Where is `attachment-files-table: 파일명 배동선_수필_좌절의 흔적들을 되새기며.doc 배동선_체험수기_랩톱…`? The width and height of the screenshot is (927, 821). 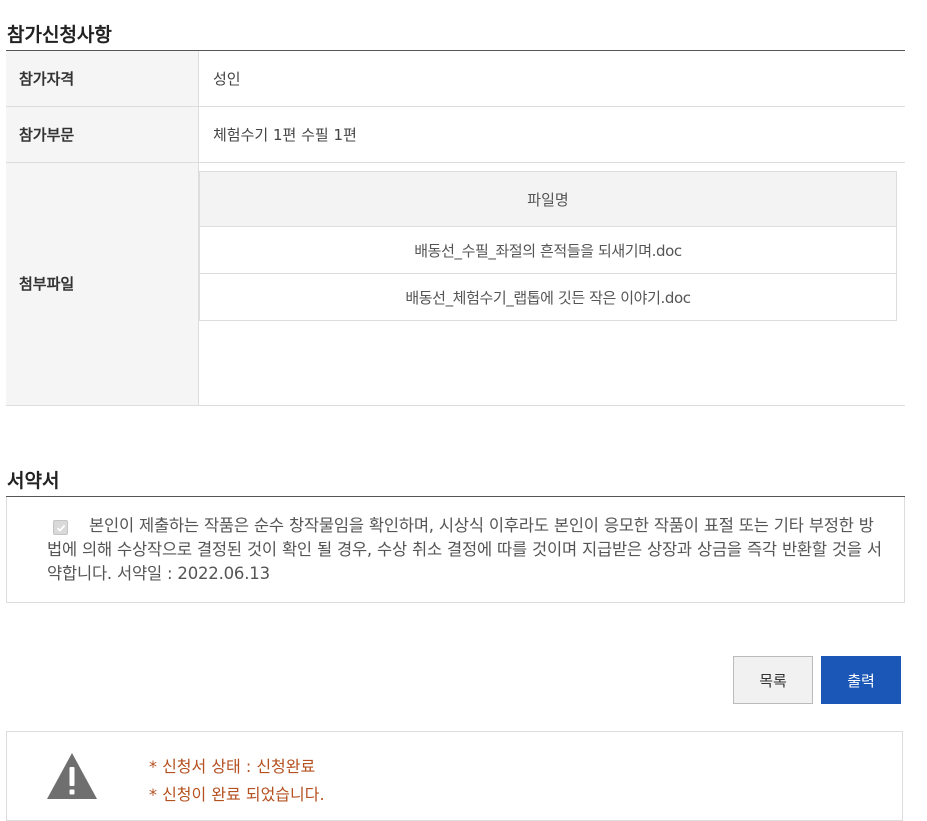
attachment-files-table: 파일명 배동선_수필_좌절의 흔적들을 되새기며.doc 배동선_체험수기_랩톱… is located at coordinates (548, 246).